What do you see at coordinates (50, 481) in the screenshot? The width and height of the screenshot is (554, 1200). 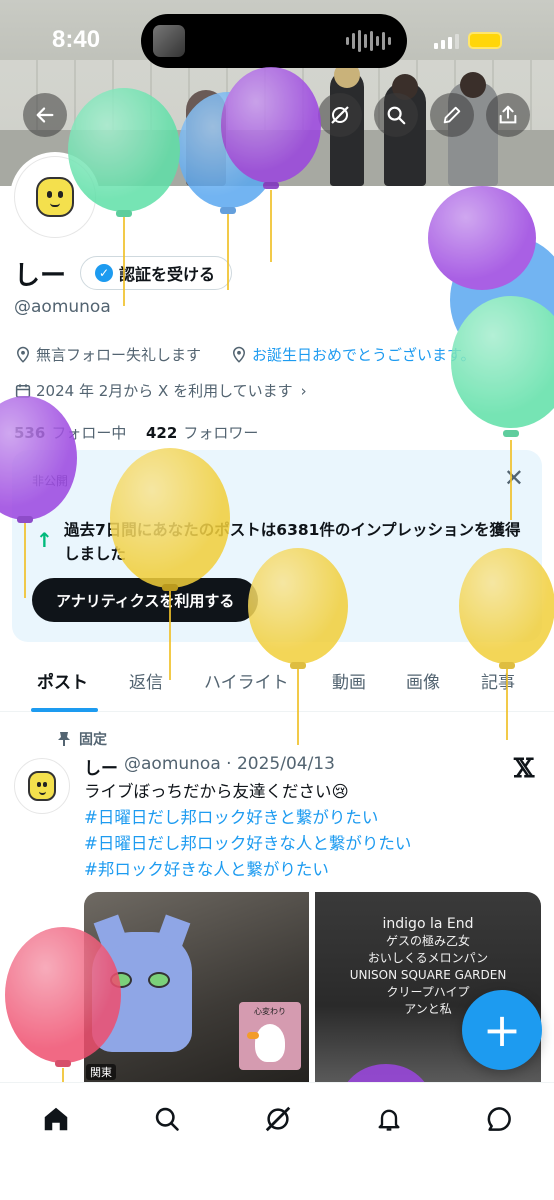 I see `private-label: 非公開` at bounding box center [50, 481].